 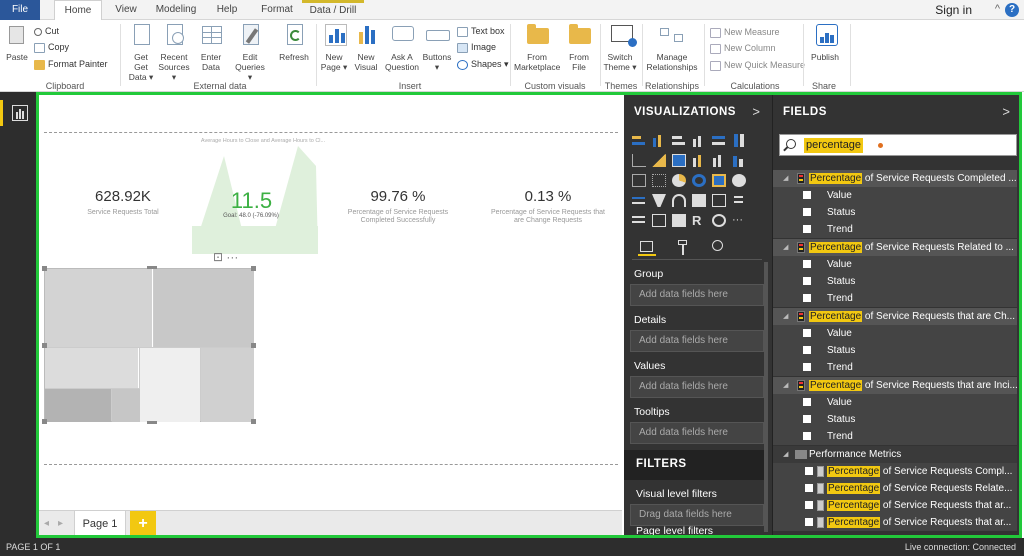 I want to click on treemap-icon, so click(x=719, y=180).